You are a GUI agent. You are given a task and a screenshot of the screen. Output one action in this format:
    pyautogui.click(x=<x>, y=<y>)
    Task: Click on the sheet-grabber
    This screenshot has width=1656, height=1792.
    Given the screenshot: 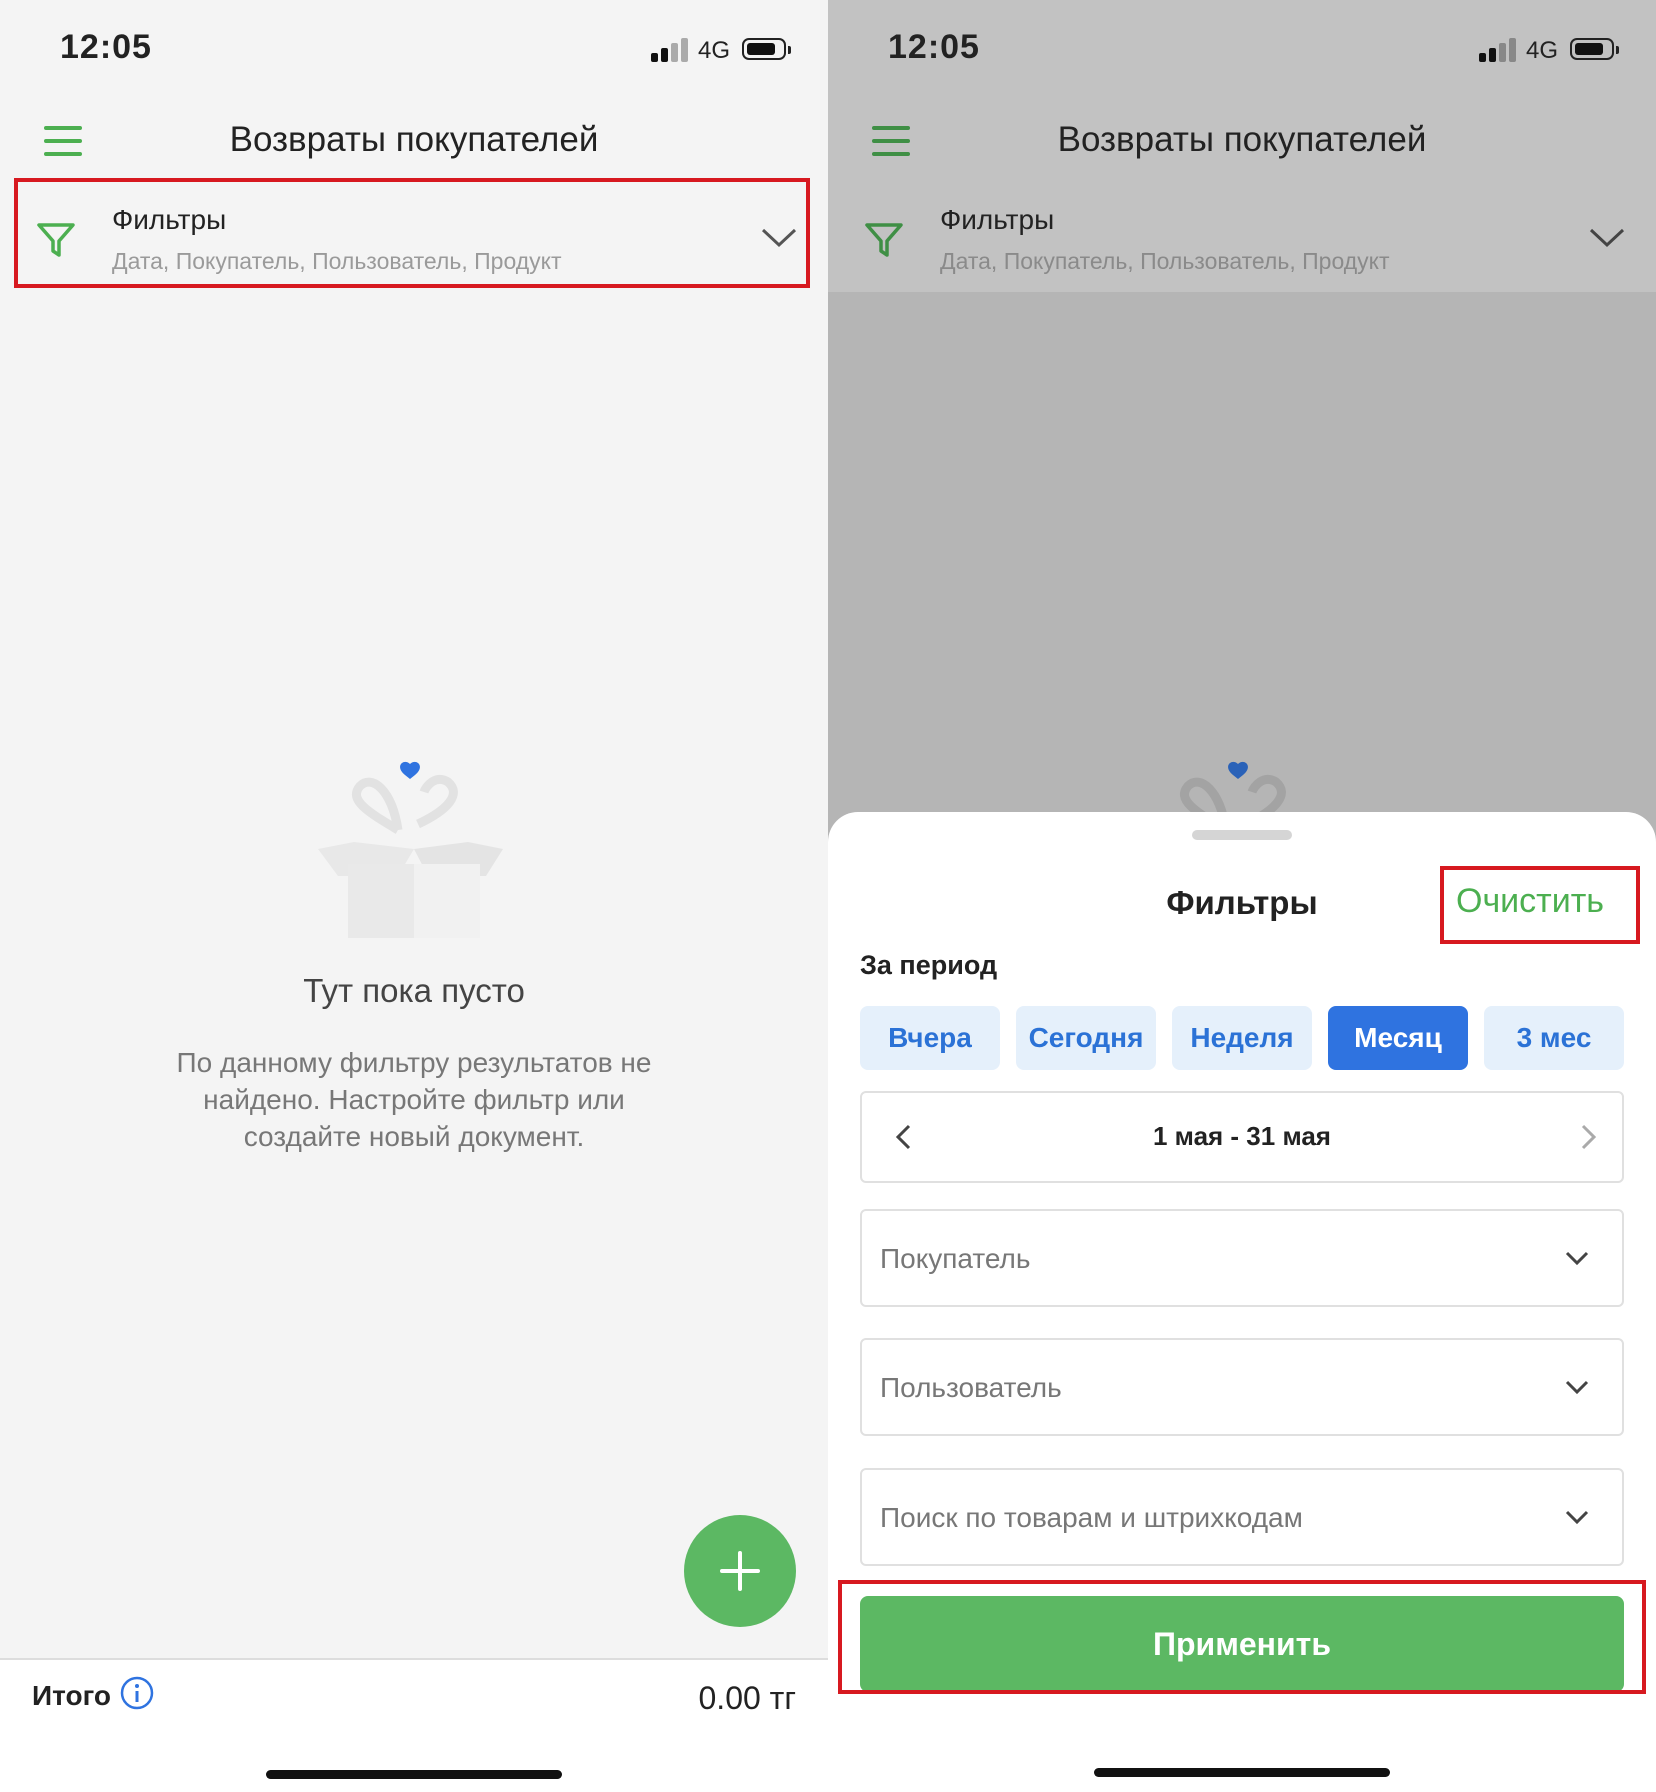 What is the action you would take?
    pyautogui.click(x=1242, y=835)
    